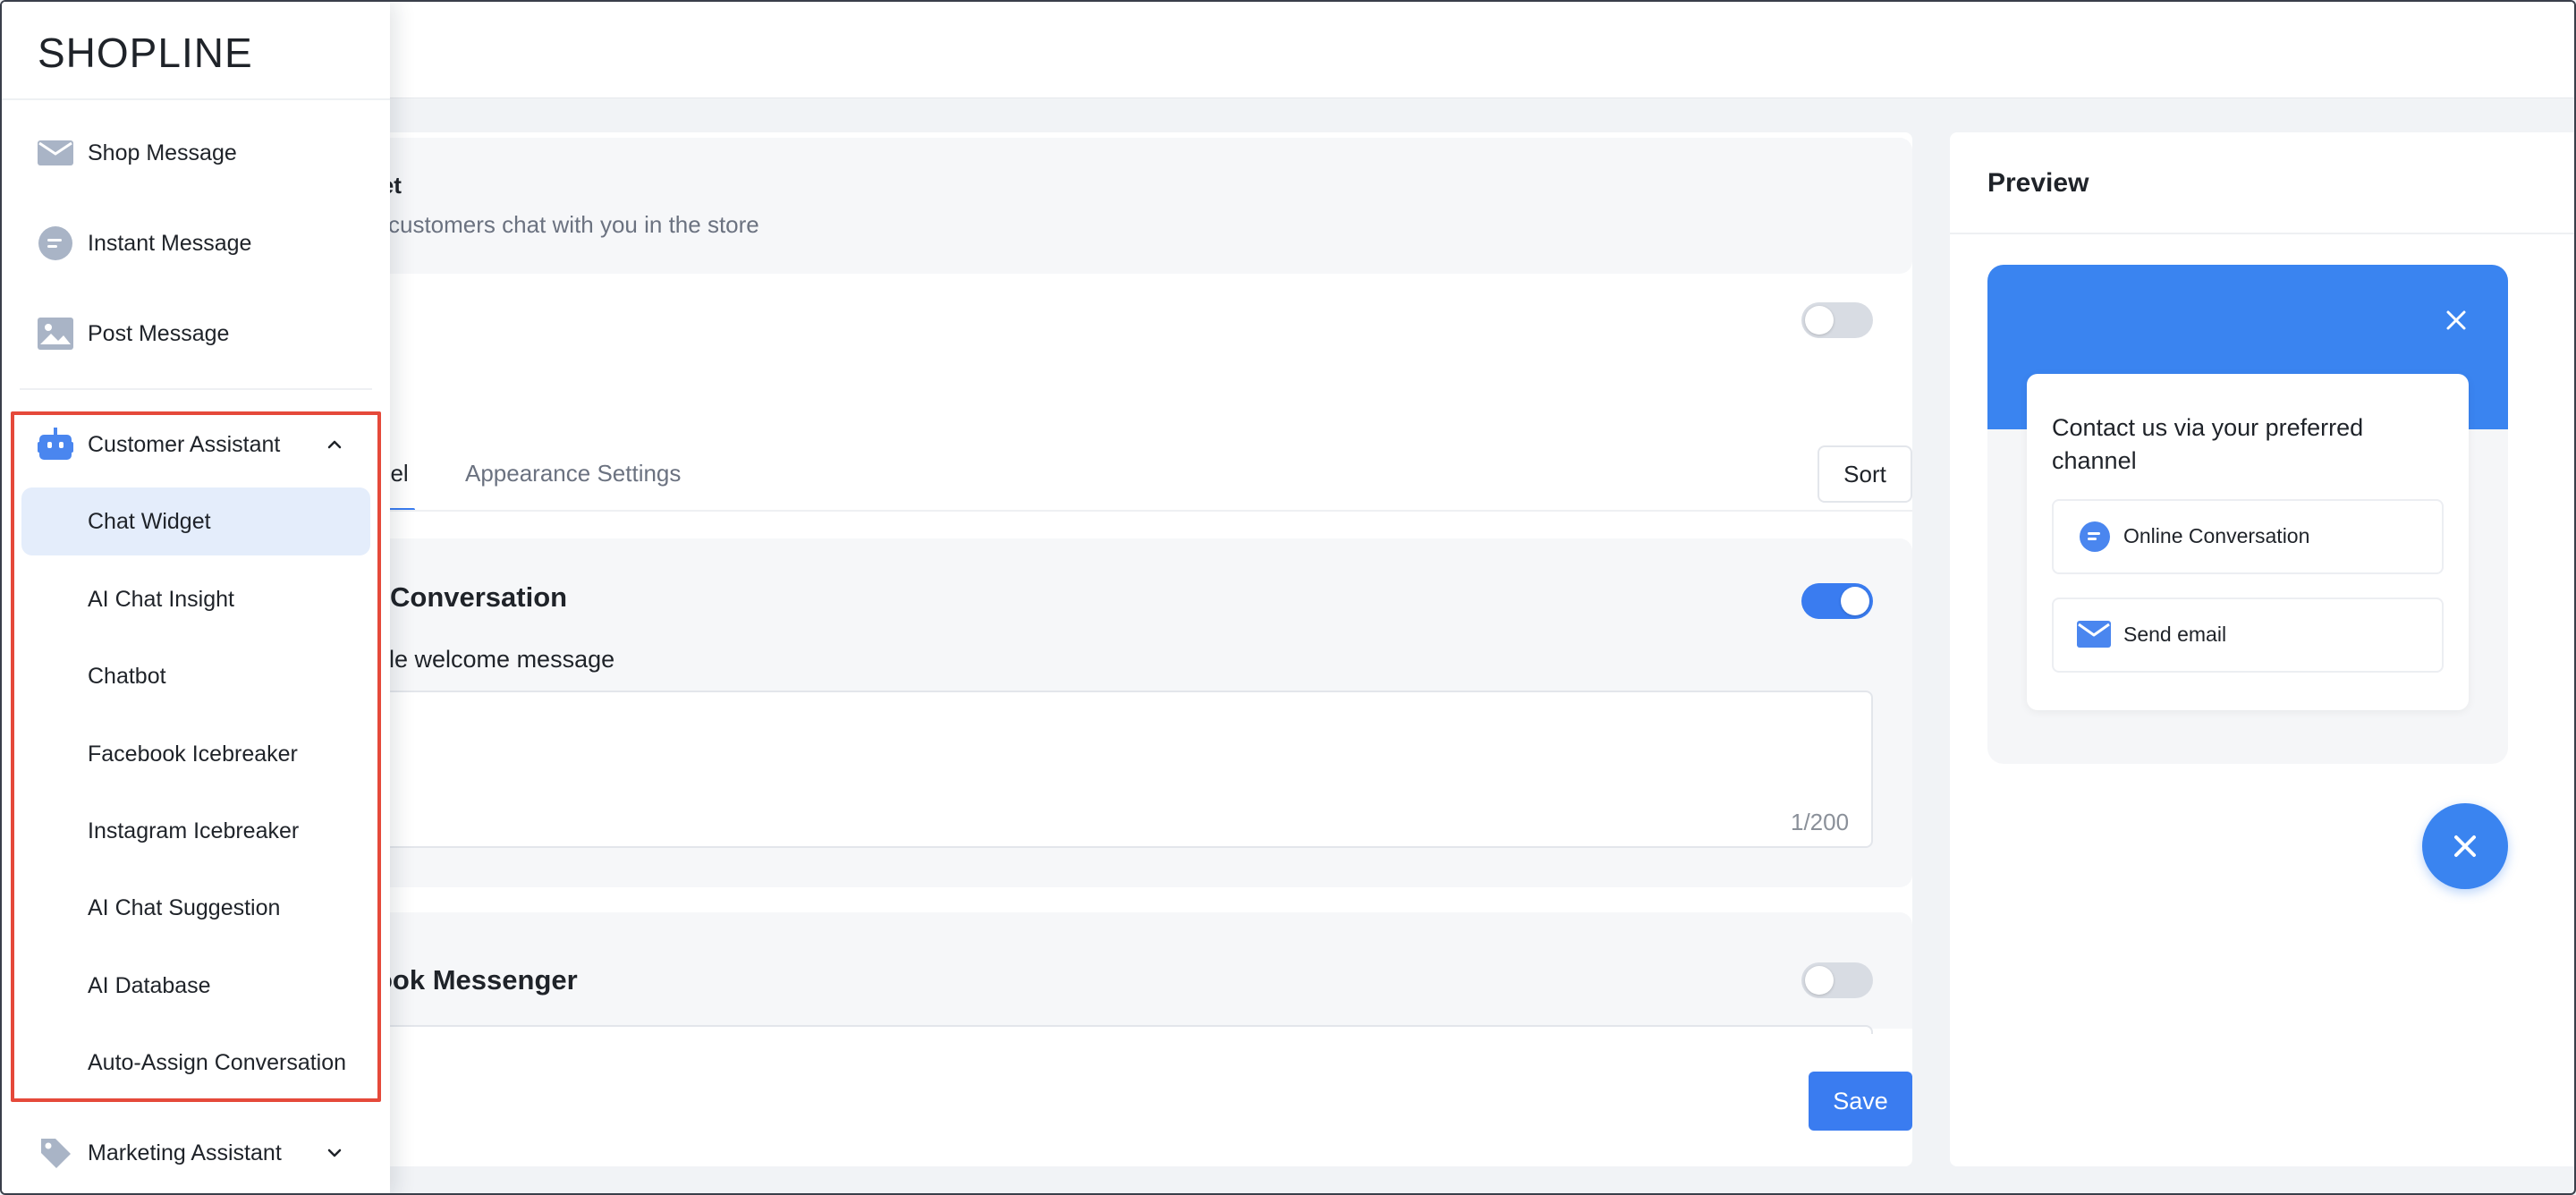 The height and width of the screenshot is (1195, 2576). I want to click on sidebar-item-customer-assistant: Customer Assistant, so click(196, 444).